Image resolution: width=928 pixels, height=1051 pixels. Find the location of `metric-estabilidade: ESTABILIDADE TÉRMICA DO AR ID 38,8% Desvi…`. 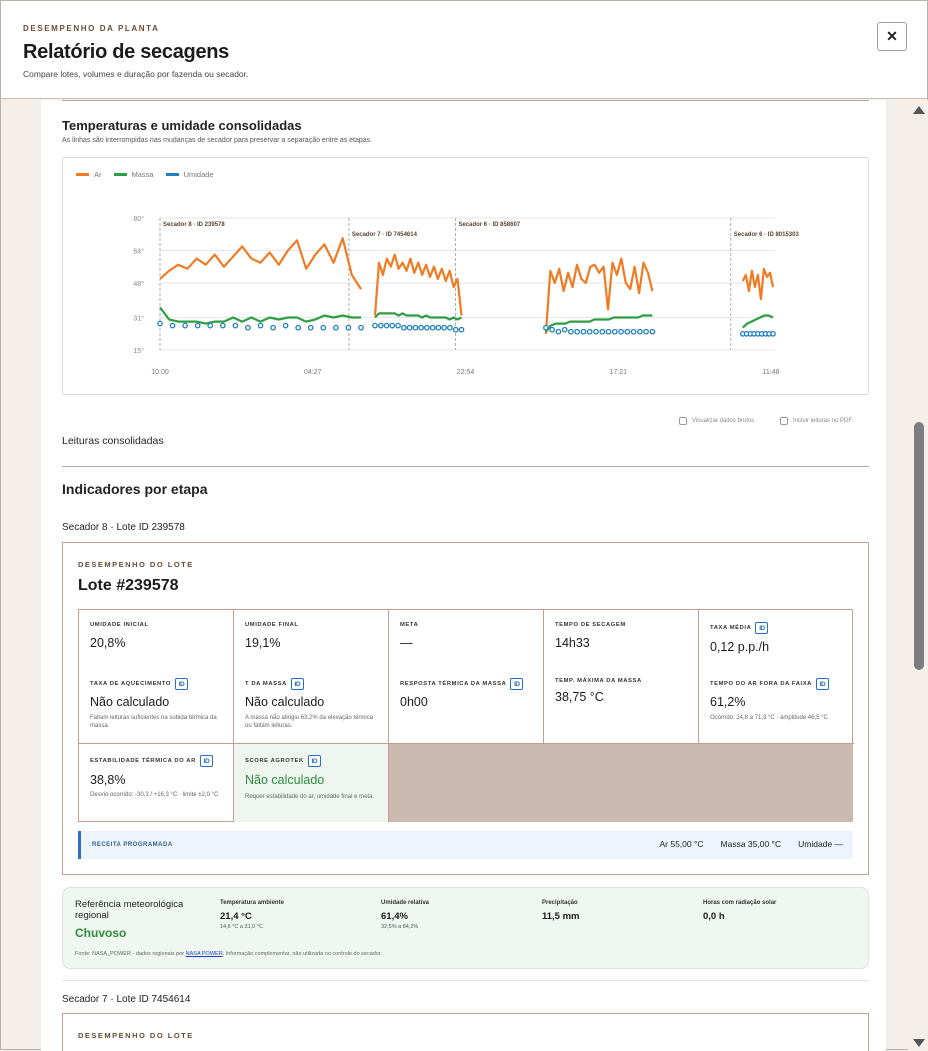

metric-estabilidade: ESTABILIDADE TÉRMICA DO AR ID 38,8% Desvi… is located at coordinates (156, 783).